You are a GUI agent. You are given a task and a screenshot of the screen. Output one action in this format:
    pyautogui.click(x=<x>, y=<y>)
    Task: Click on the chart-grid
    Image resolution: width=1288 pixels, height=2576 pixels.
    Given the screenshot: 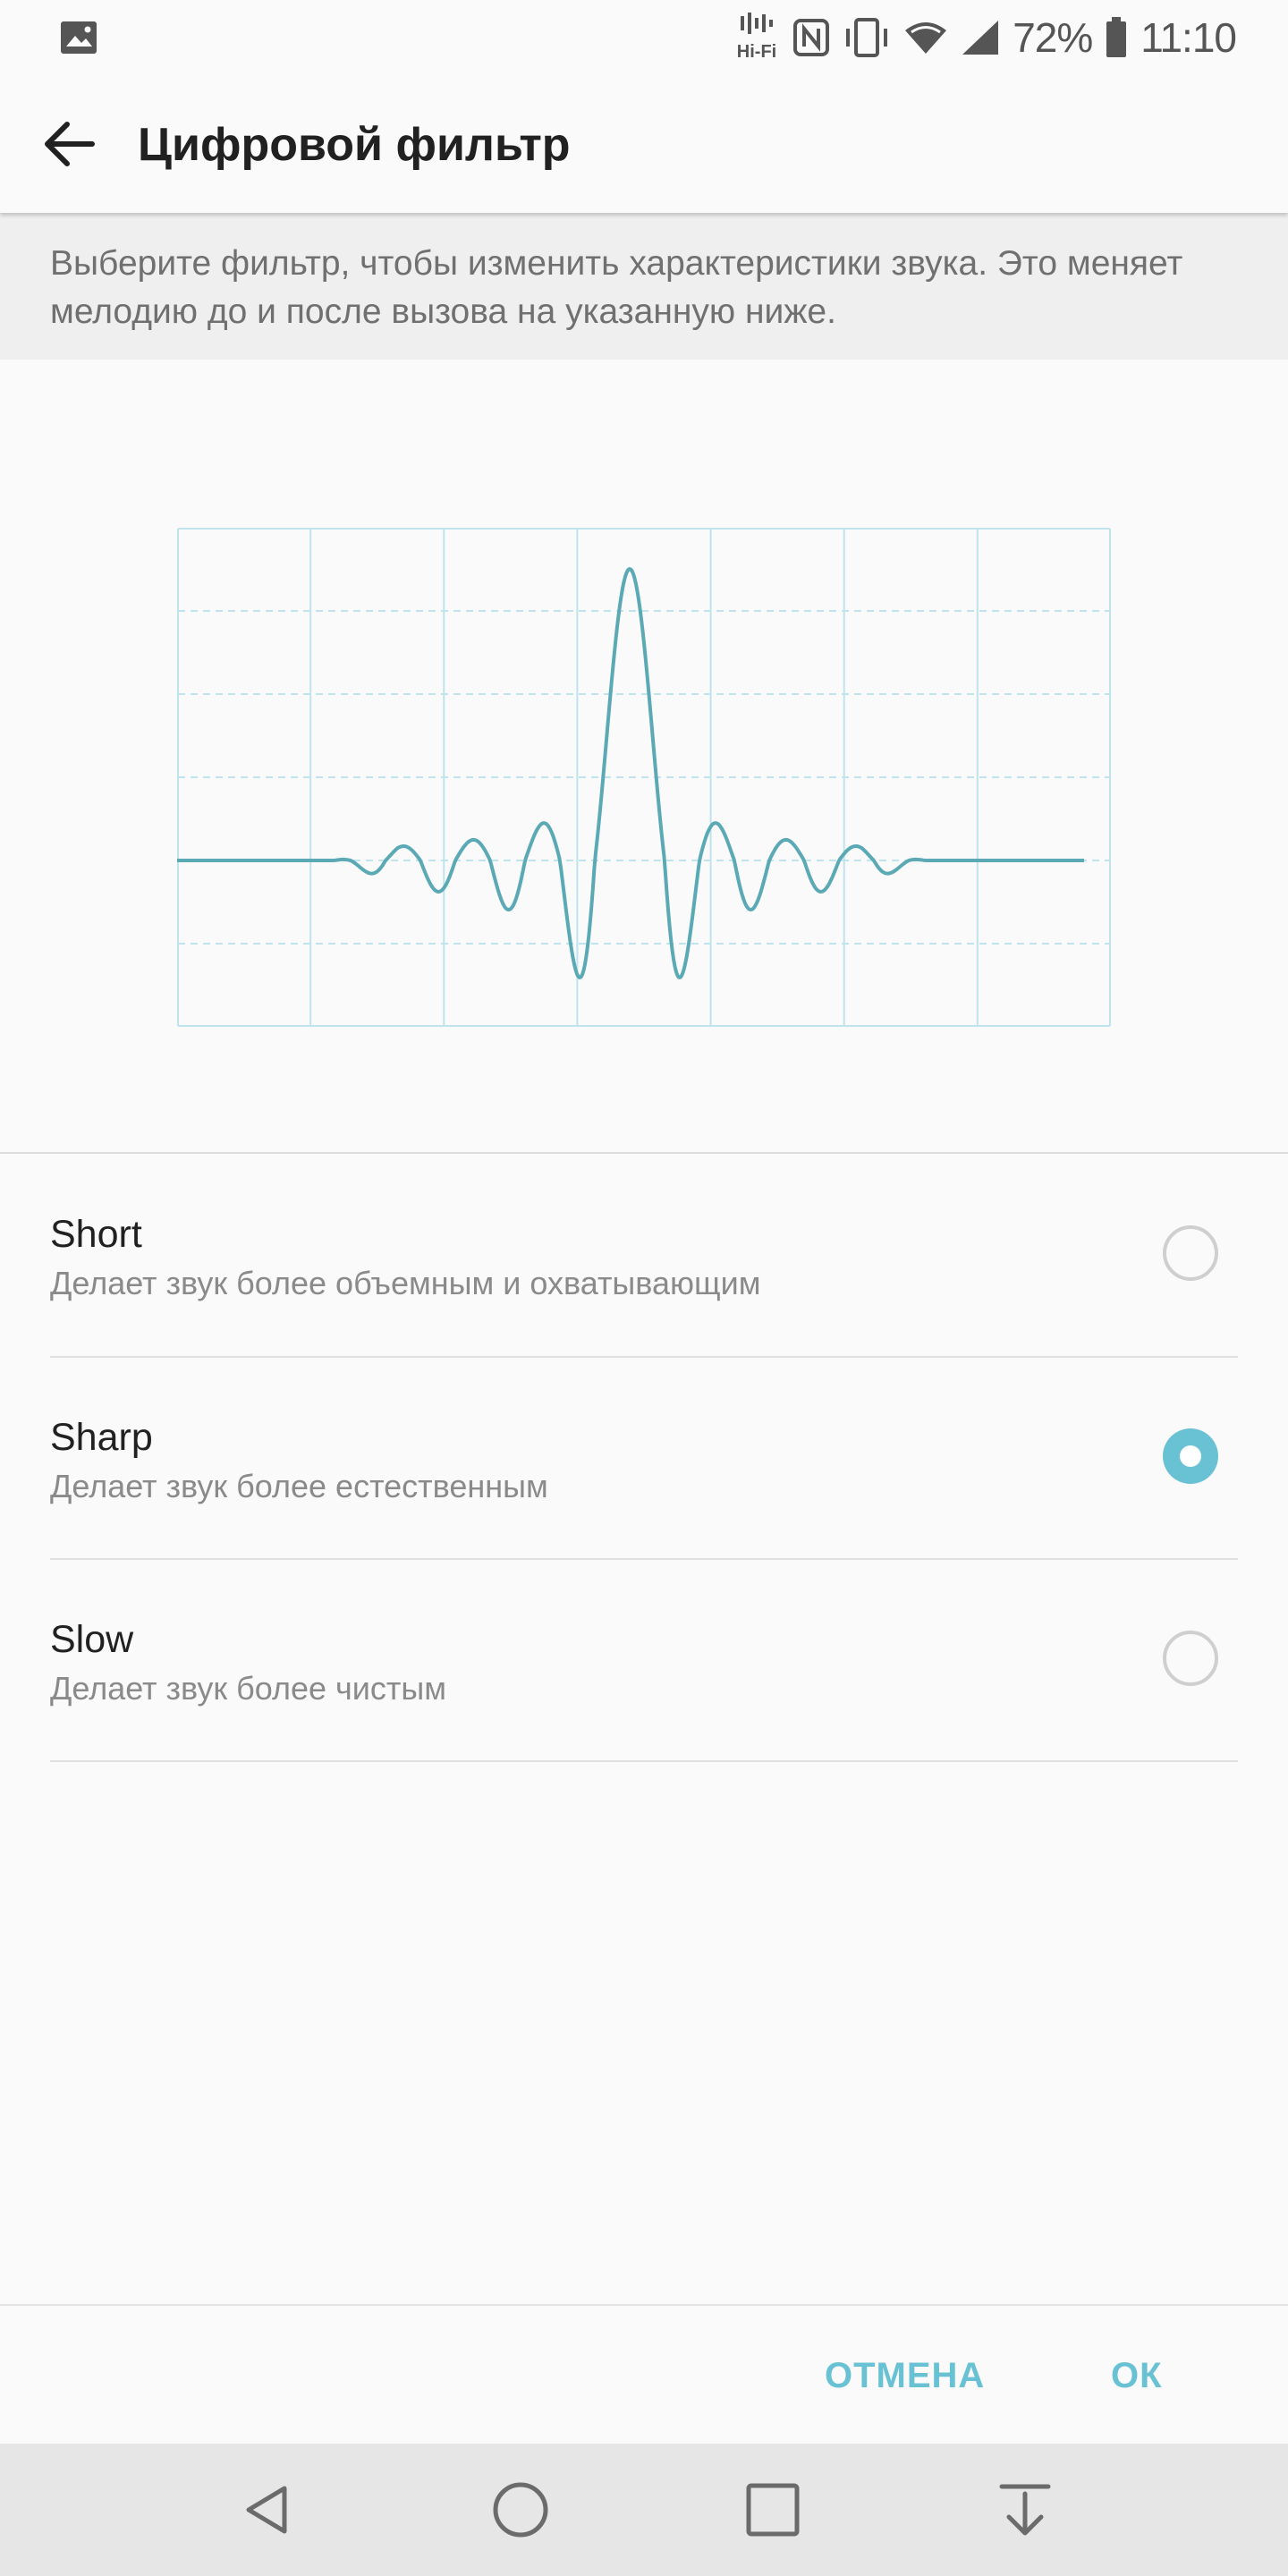 What is the action you would take?
    pyautogui.click(x=644, y=777)
    